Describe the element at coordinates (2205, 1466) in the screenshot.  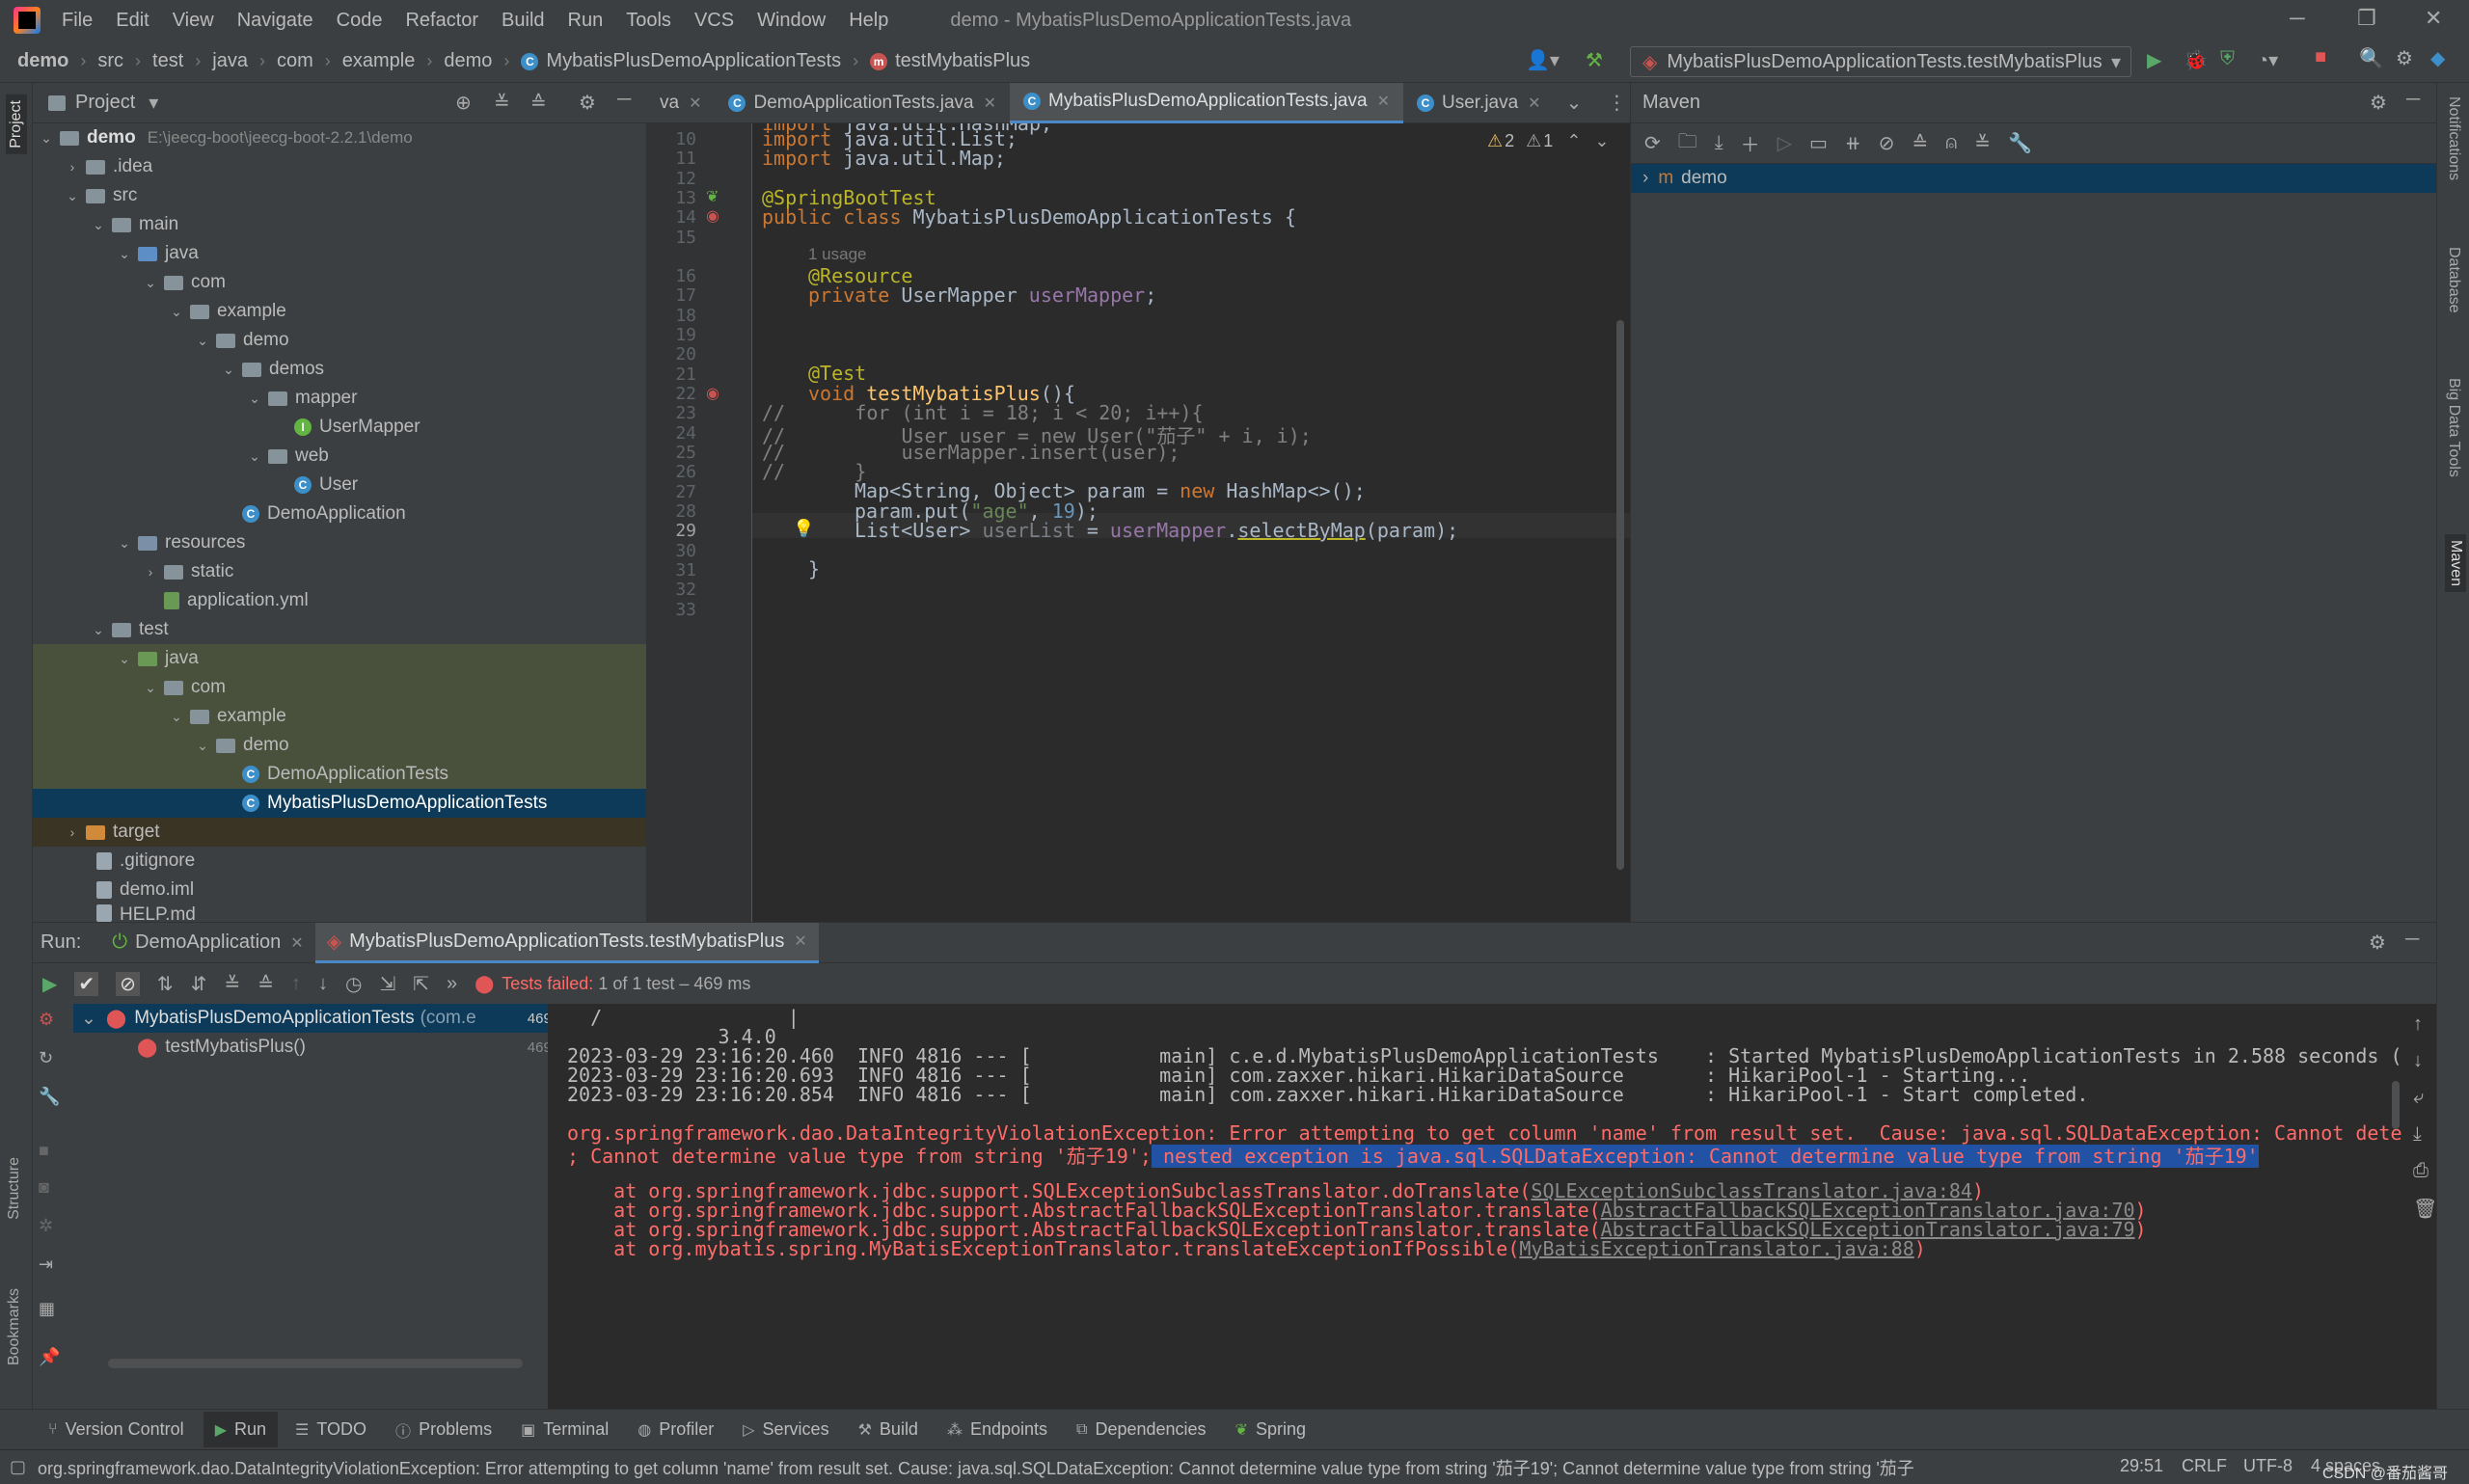
I see `line-separator: CRLF` at that location.